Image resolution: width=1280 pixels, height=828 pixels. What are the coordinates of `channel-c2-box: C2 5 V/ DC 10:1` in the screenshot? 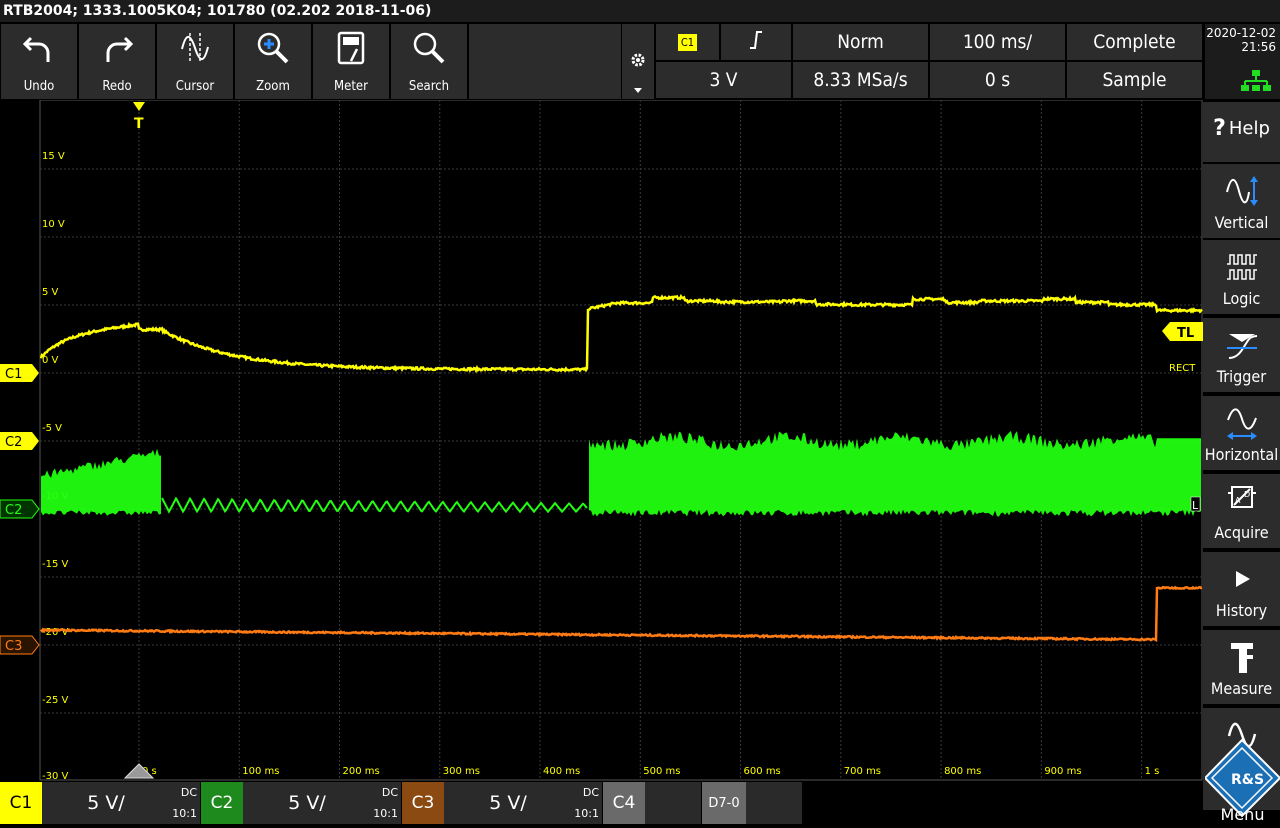 It's located at (301, 803).